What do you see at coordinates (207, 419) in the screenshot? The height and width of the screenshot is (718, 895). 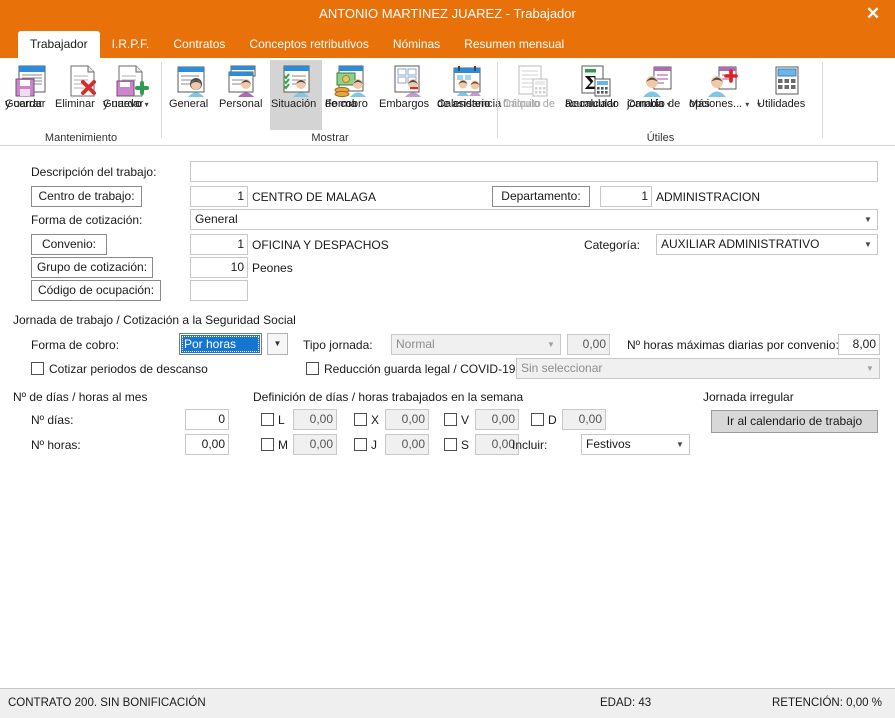 I see `n-dias-input: 0` at bounding box center [207, 419].